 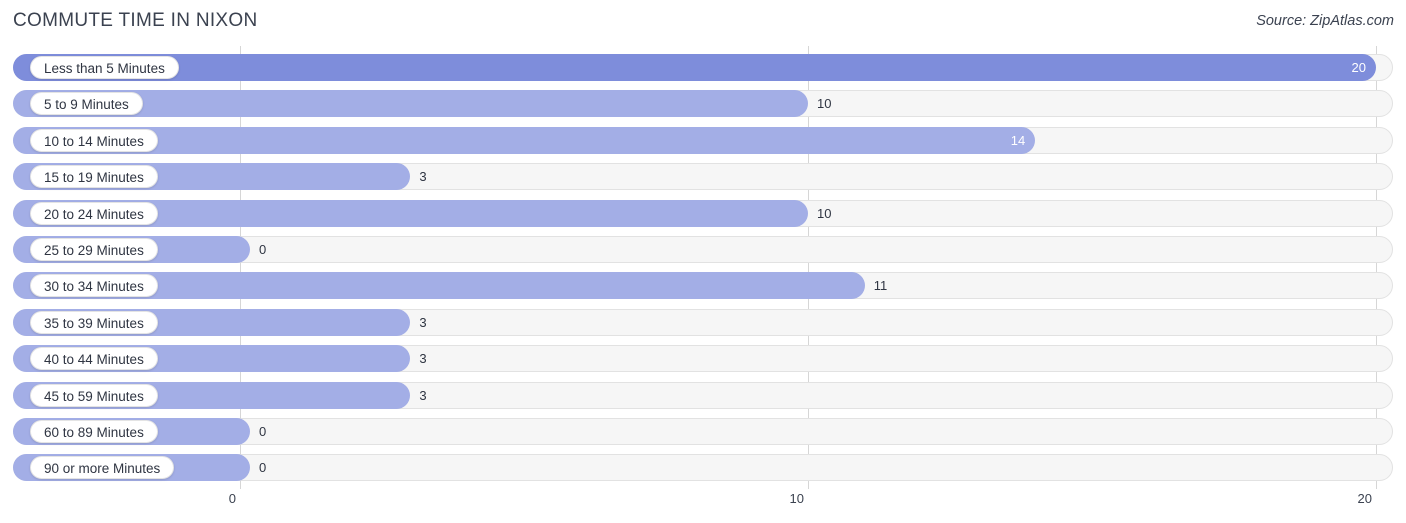 What do you see at coordinates (94, 213) in the screenshot?
I see `category-label: 20 to 24 Minutes` at bounding box center [94, 213].